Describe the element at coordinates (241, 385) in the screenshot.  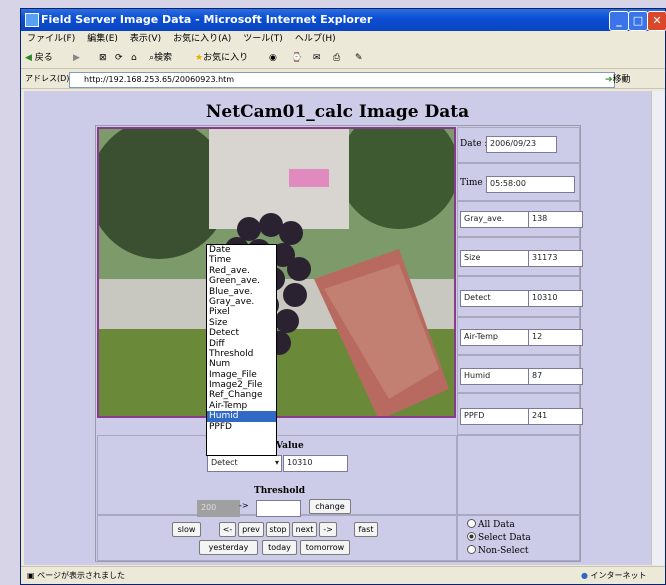
I see `dropdown-option: Image2_File` at that location.